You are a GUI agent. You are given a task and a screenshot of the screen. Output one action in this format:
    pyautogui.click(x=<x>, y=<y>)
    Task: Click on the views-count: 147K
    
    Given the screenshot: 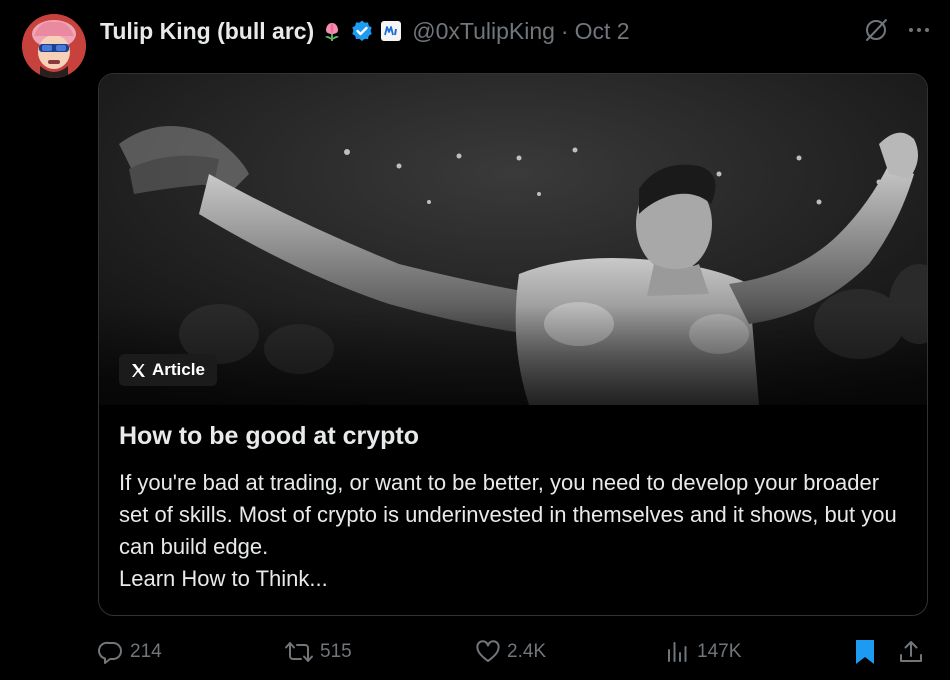 What is the action you would take?
    pyautogui.click(x=719, y=651)
    